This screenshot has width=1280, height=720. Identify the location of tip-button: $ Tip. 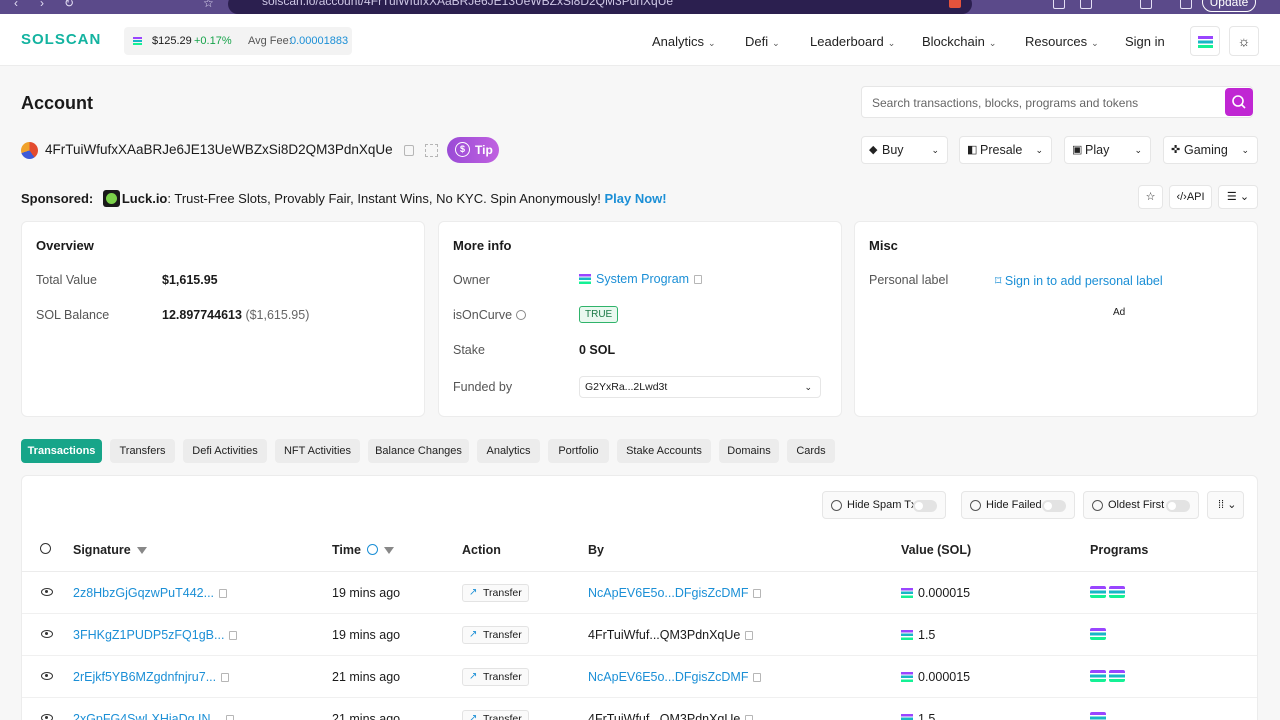
(473, 150).